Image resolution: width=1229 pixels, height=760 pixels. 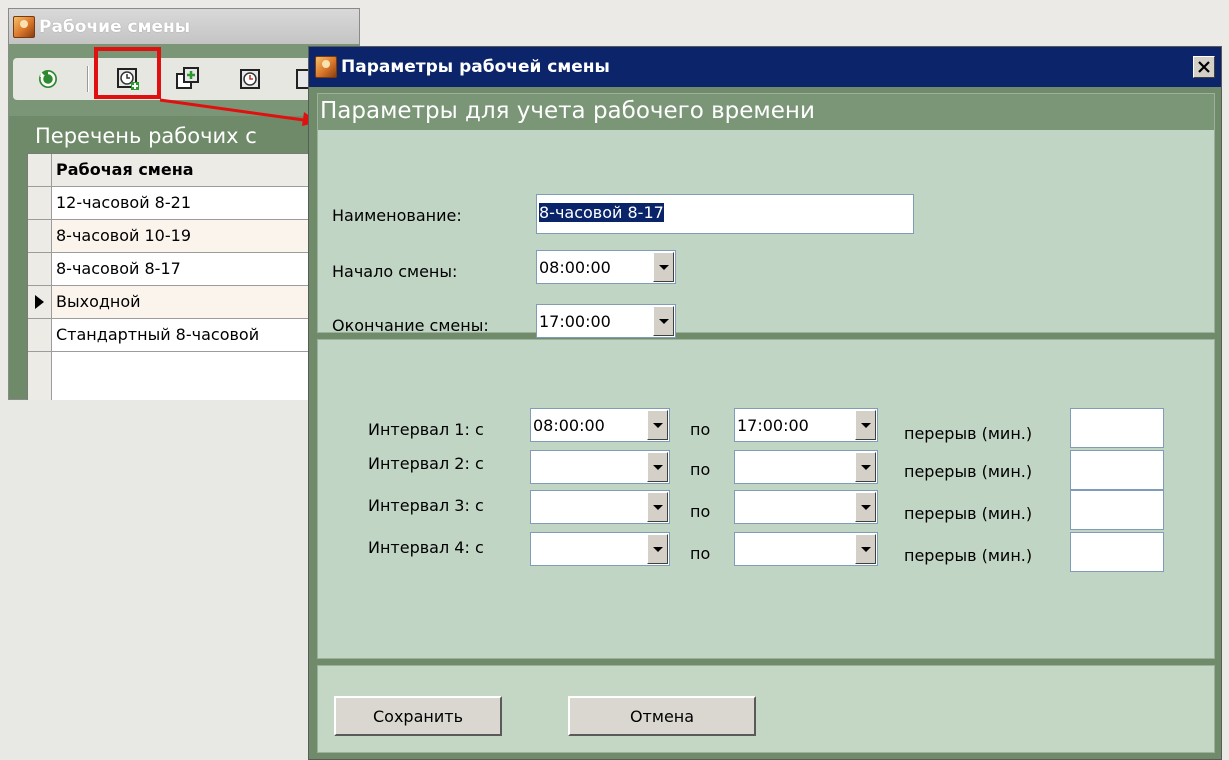 I want to click on interval-3-to-label: по, so click(x=700, y=511).